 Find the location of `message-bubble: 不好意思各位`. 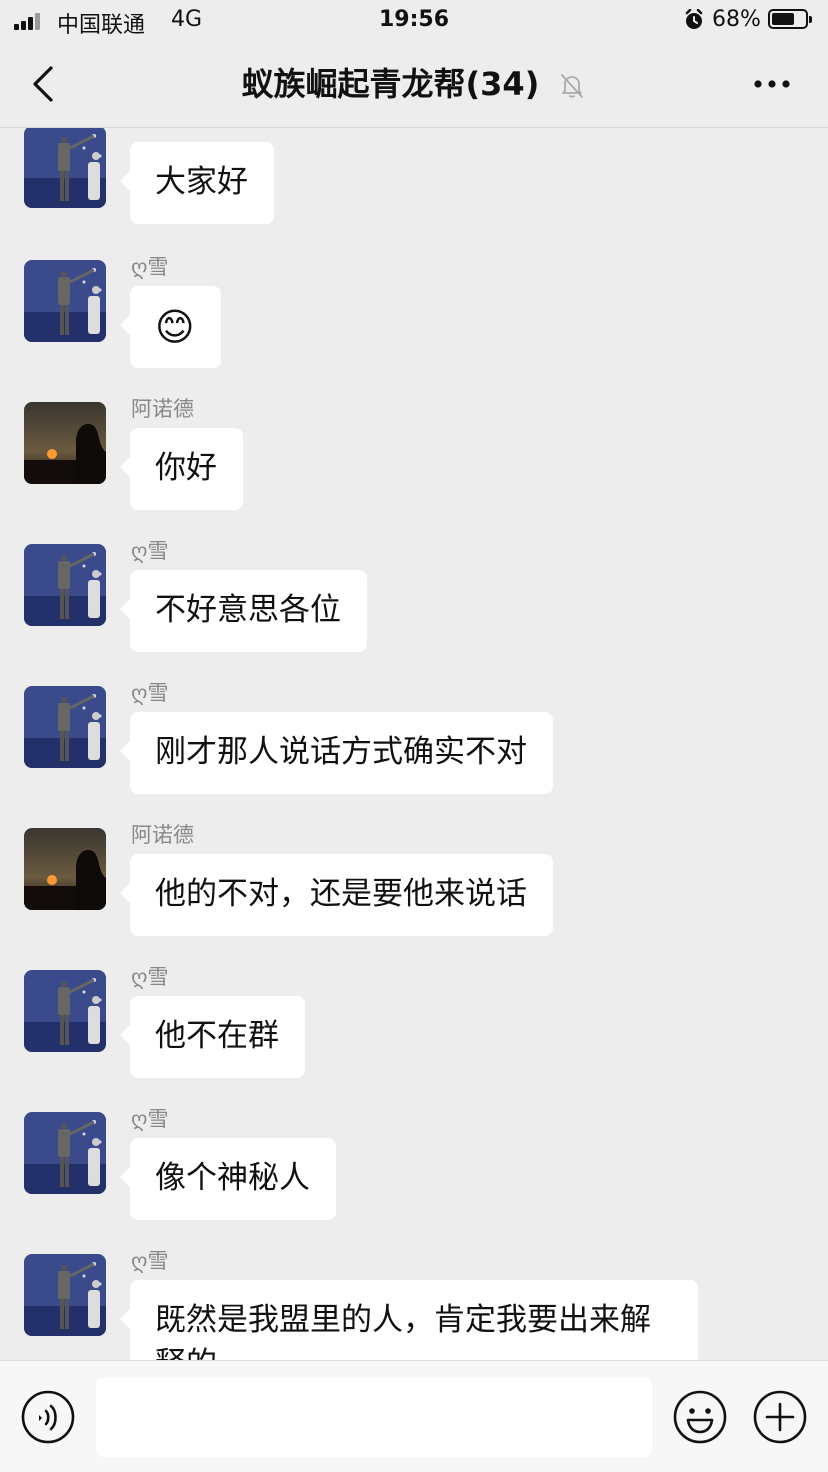

message-bubble: 不好意思各位 is located at coordinates (243, 611).